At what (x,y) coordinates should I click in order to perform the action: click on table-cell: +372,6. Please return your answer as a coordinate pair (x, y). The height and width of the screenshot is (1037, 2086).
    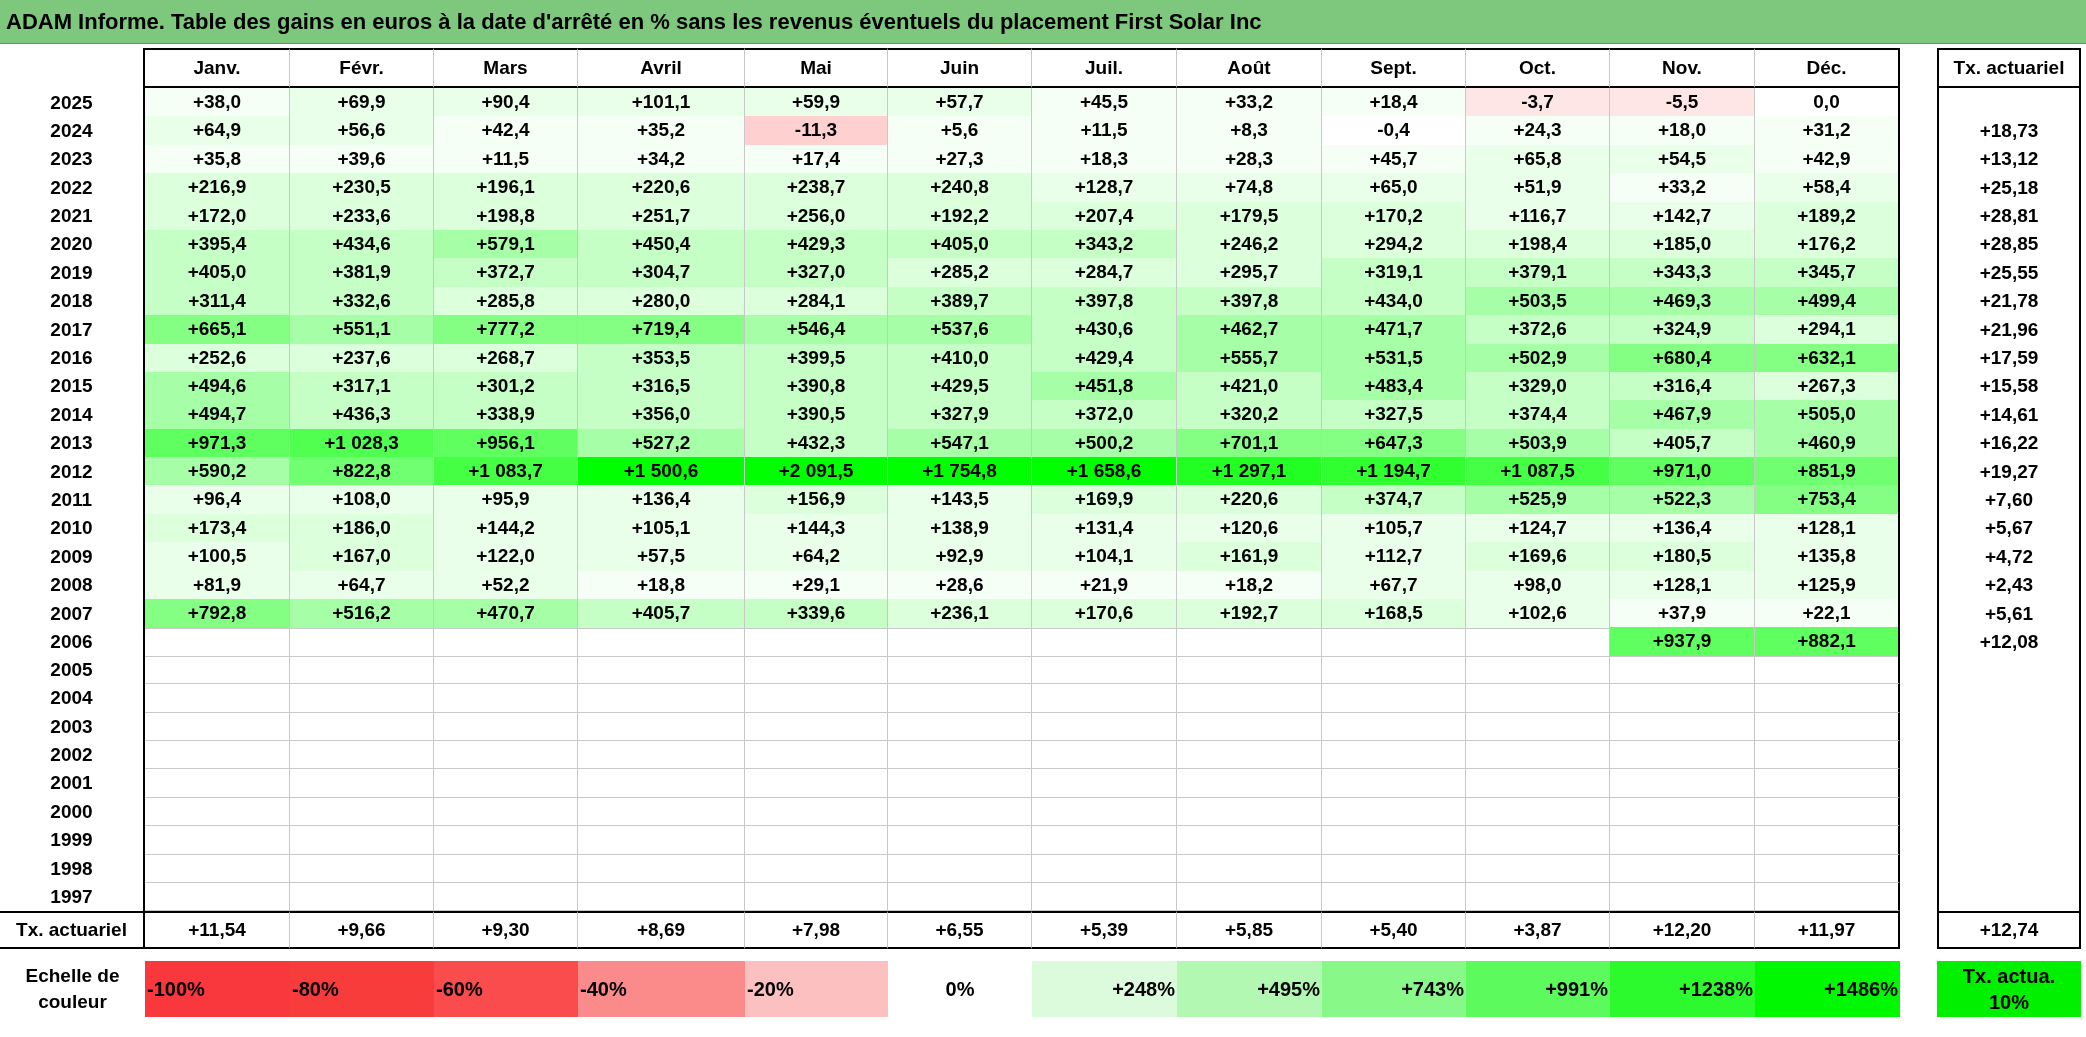
    Looking at the image, I should click on (1538, 330).